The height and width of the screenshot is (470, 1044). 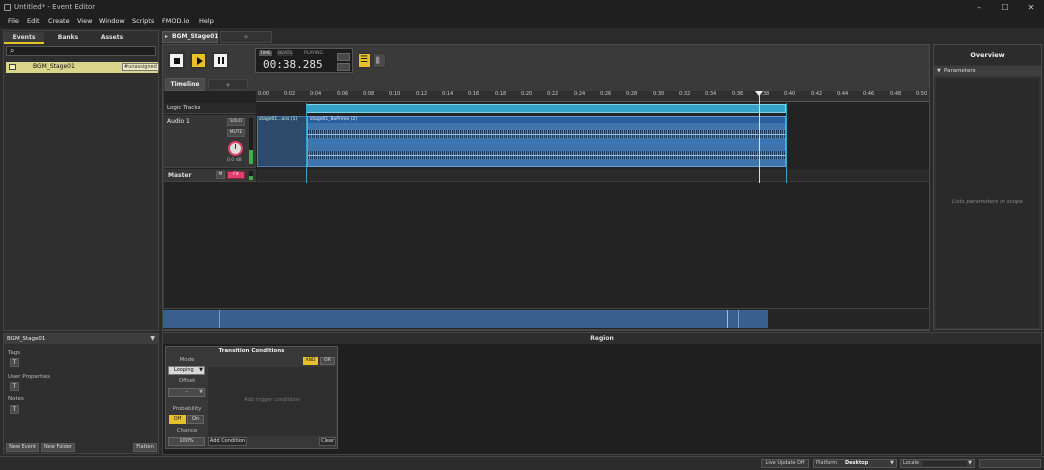 I want to click on event-name: BGM_Stage01, so click(x=54, y=66).